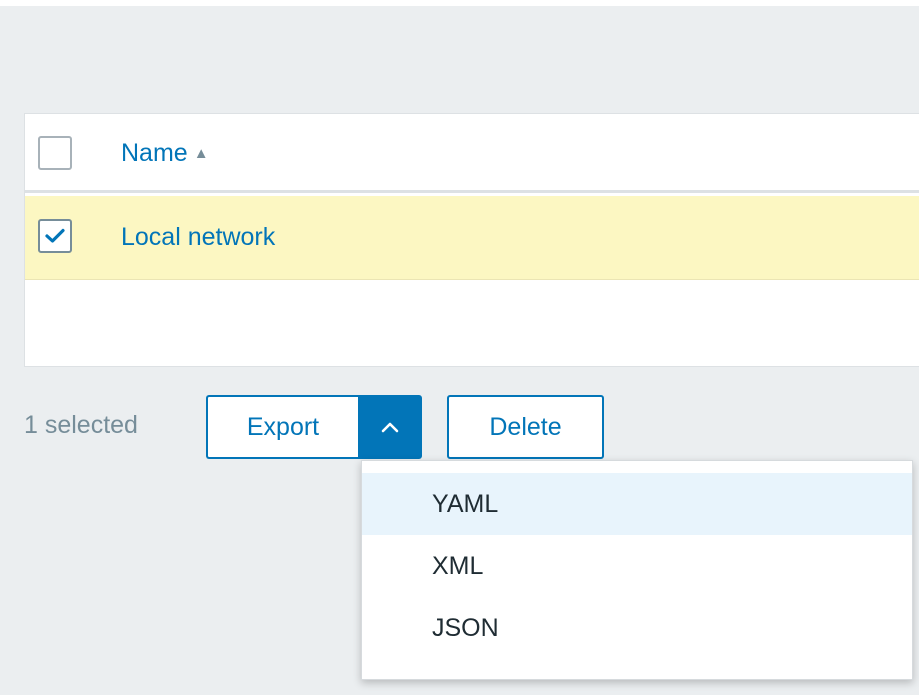  I want to click on name-column-header: Name ▲, so click(165, 153).